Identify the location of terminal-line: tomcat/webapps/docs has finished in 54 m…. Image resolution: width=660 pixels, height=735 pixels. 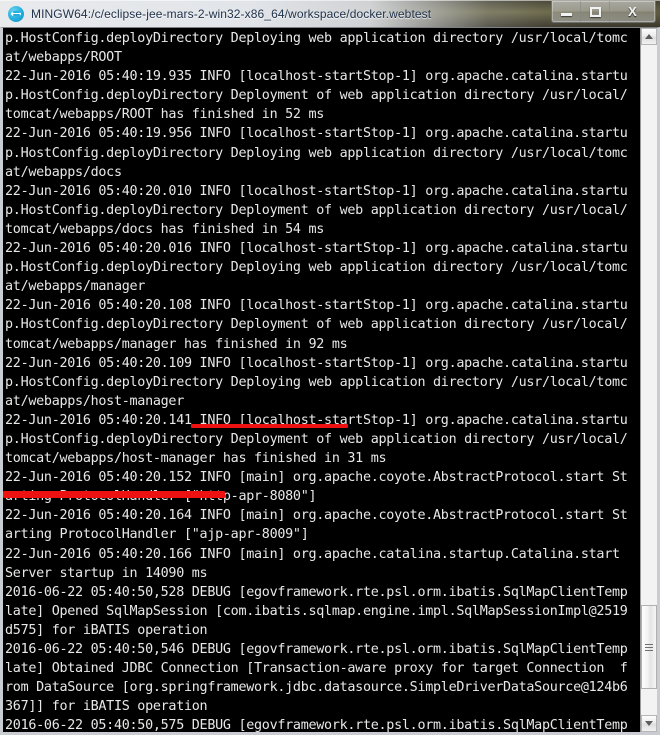
(165, 229).